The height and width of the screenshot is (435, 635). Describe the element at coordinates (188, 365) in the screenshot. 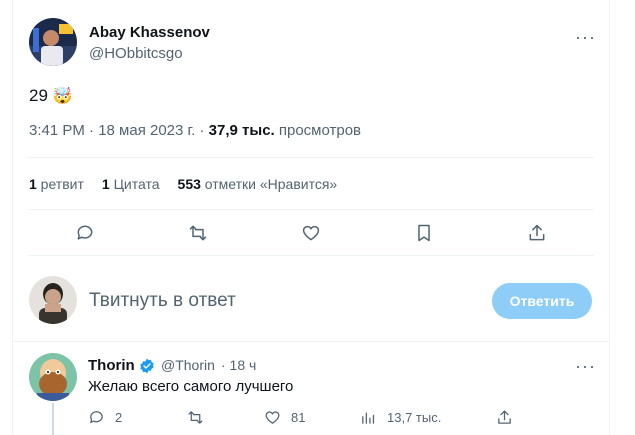

I see `reply-author-handle: @Thorin` at that location.